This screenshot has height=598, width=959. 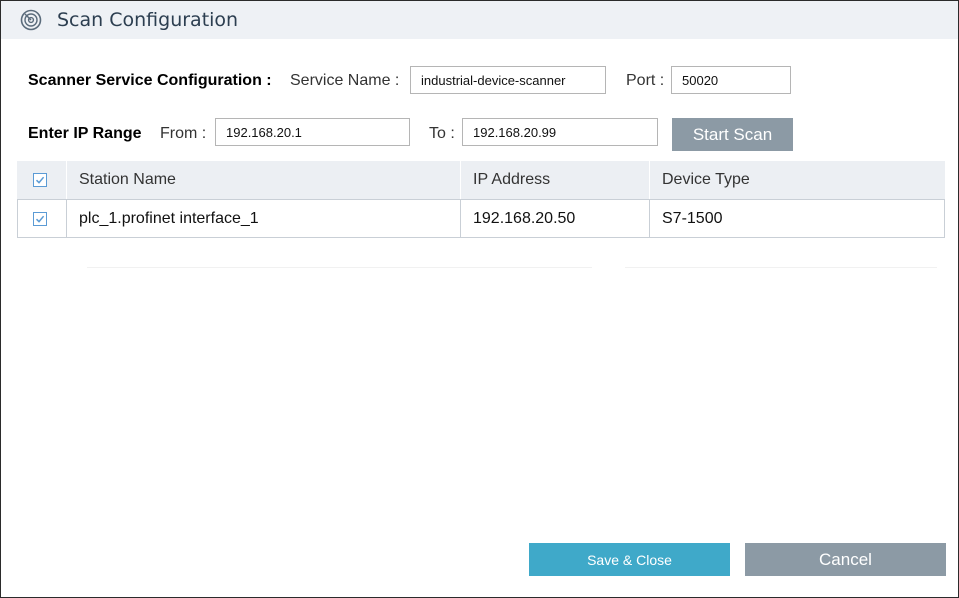 I want to click on ip-range-heading: Enter IP Range, so click(x=85, y=133).